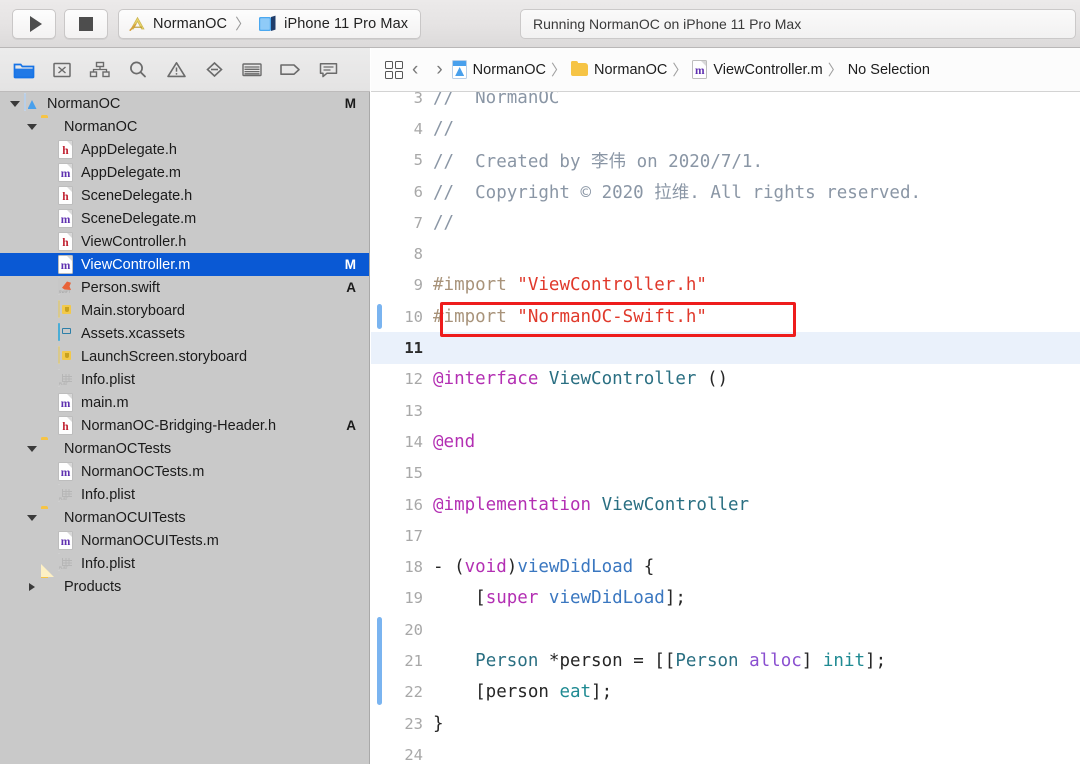 The image size is (1080, 764). What do you see at coordinates (757, 69) in the screenshot?
I see `breadcrumb-item-file: m ViewController.m` at bounding box center [757, 69].